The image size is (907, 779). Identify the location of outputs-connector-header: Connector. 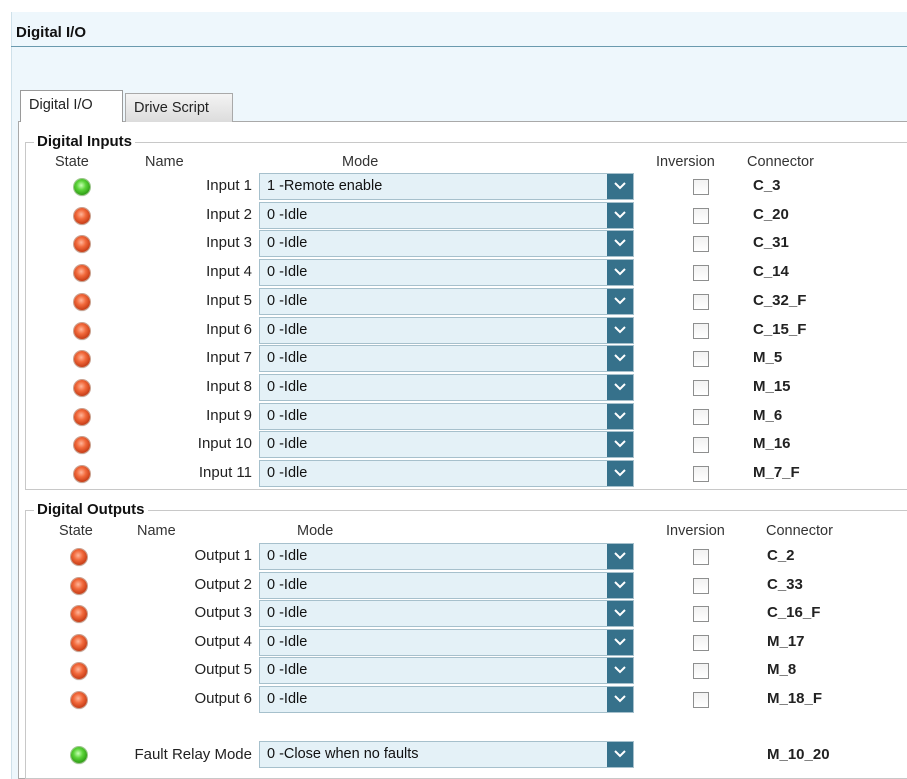
(799, 531).